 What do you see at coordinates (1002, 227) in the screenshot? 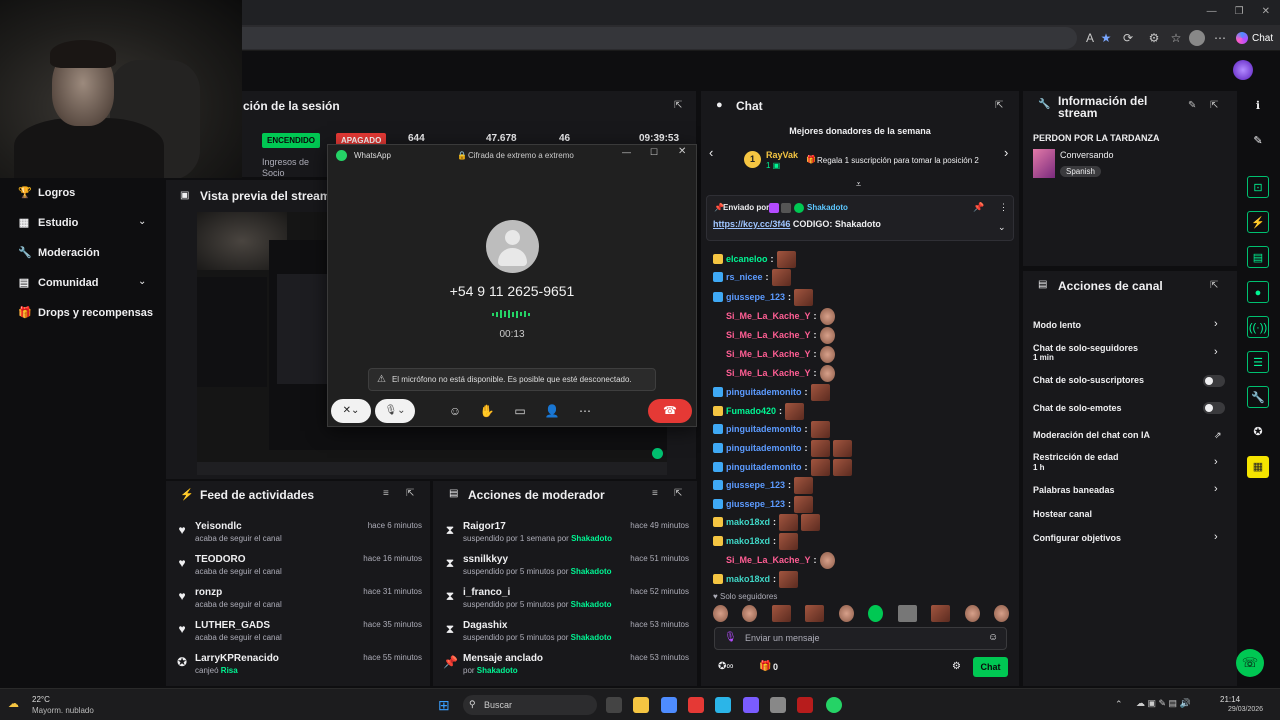
I see `chevron-down-icon: ⌄` at bounding box center [1002, 227].